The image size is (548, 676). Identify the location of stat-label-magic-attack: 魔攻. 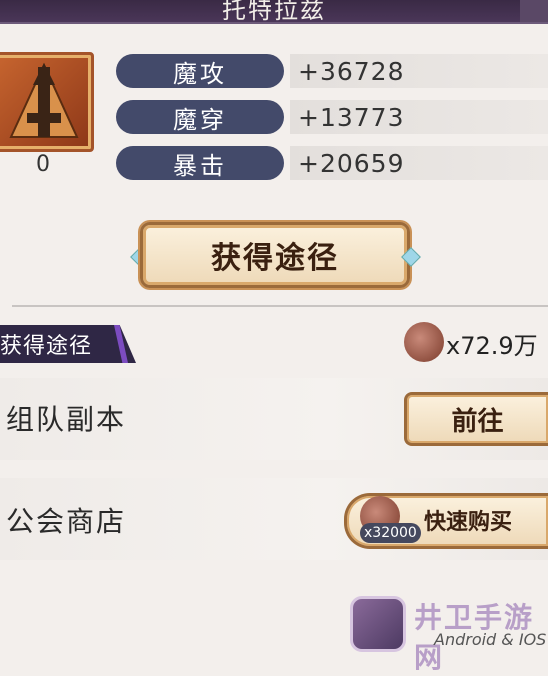
(200, 71).